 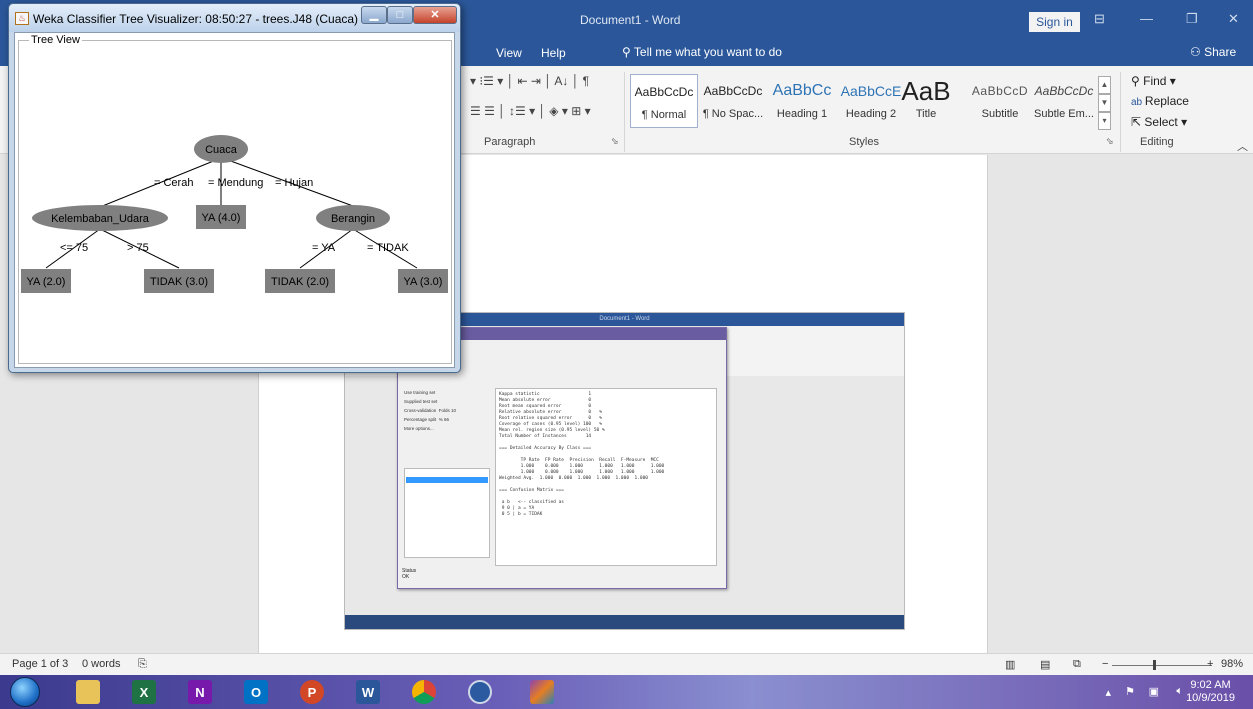 What do you see at coordinates (101, 664) in the screenshot?
I see `word-count: 0 words` at bounding box center [101, 664].